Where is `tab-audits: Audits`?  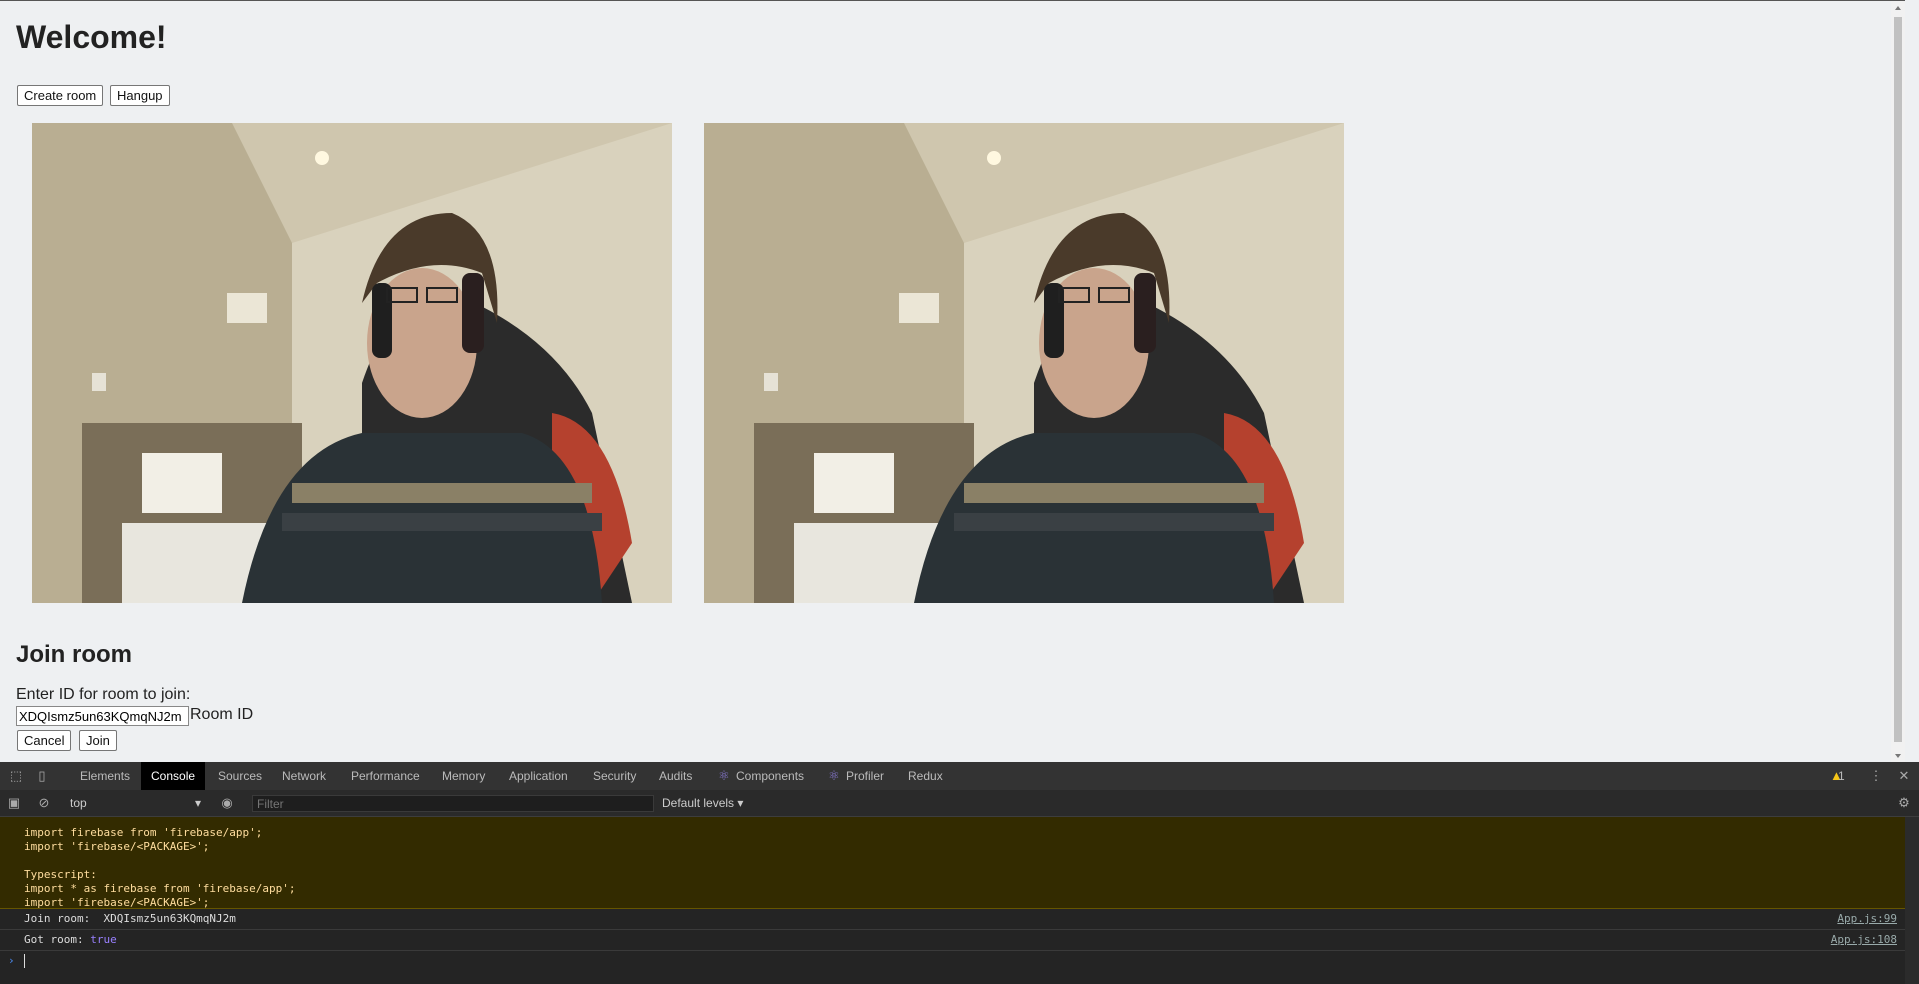
tab-audits: Audits is located at coordinates (675, 776).